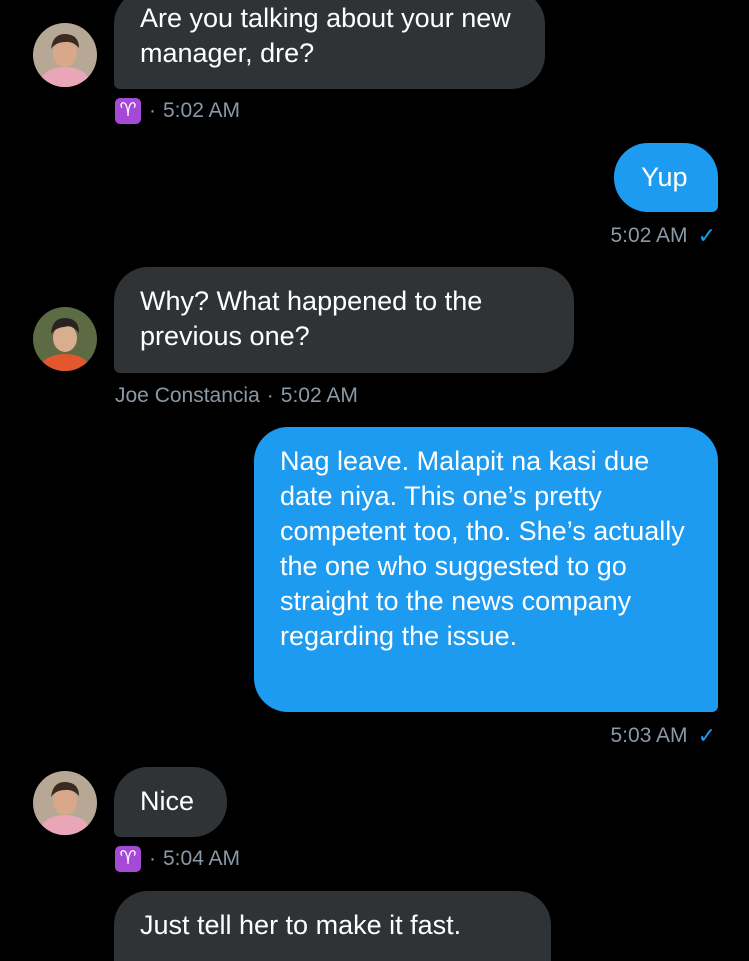 Image resolution: width=749 pixels, height=961 pixels. Describe the element at coordinates (311, 318) in the screenshot. I see `message-text: Why? What happened to the previous one?` at that location.